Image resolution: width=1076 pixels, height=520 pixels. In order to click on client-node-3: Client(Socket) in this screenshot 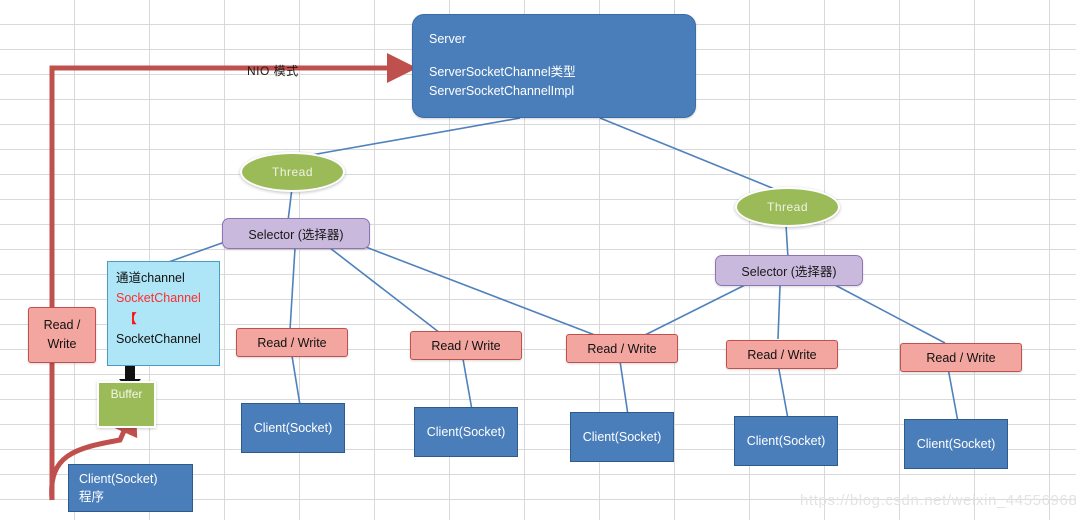, I will do `click(466, 432)`.